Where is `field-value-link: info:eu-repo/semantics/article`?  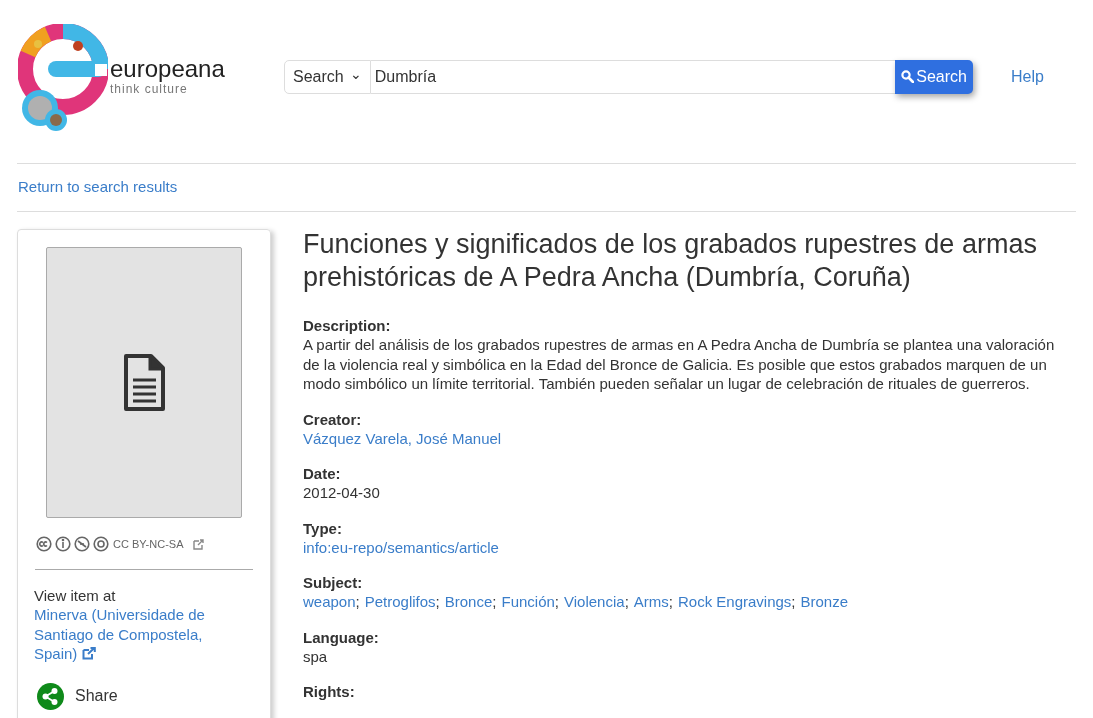
field-value-link: info:eu-repo/semantics/article is located at coordinates (401, 547).